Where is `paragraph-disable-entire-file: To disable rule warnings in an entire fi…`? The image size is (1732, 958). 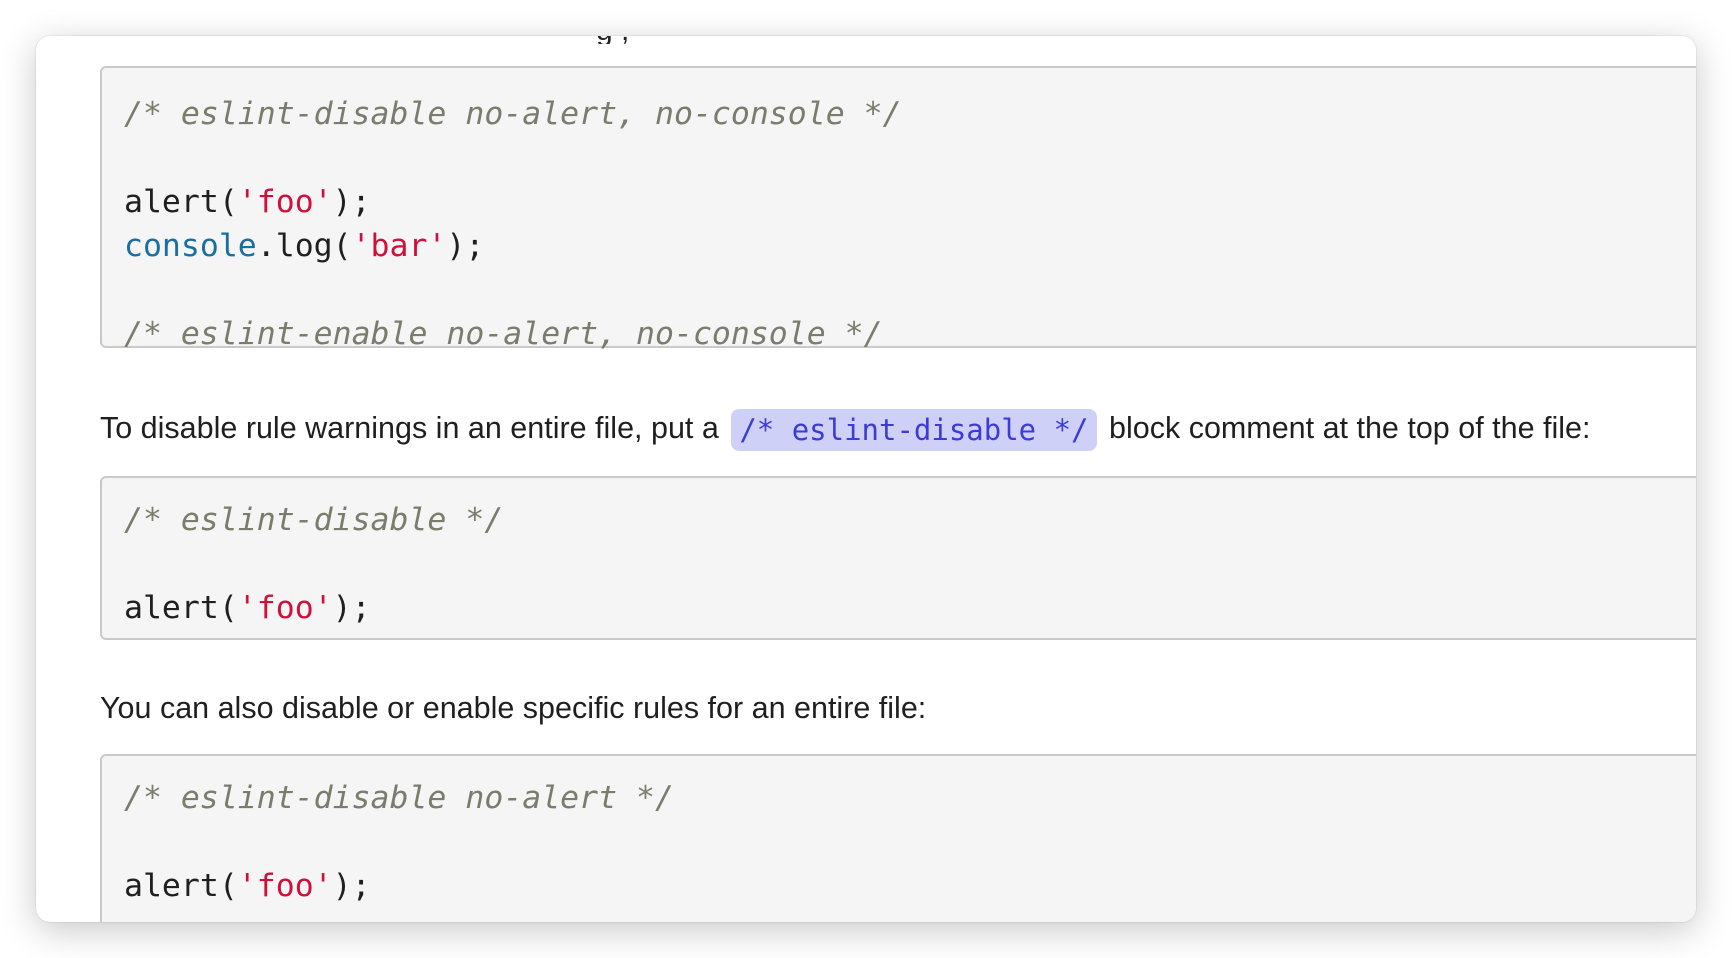 paragraph-disable-entire-file: To disable rule warnings in an entire fi… is located at coordinates (845, 428).